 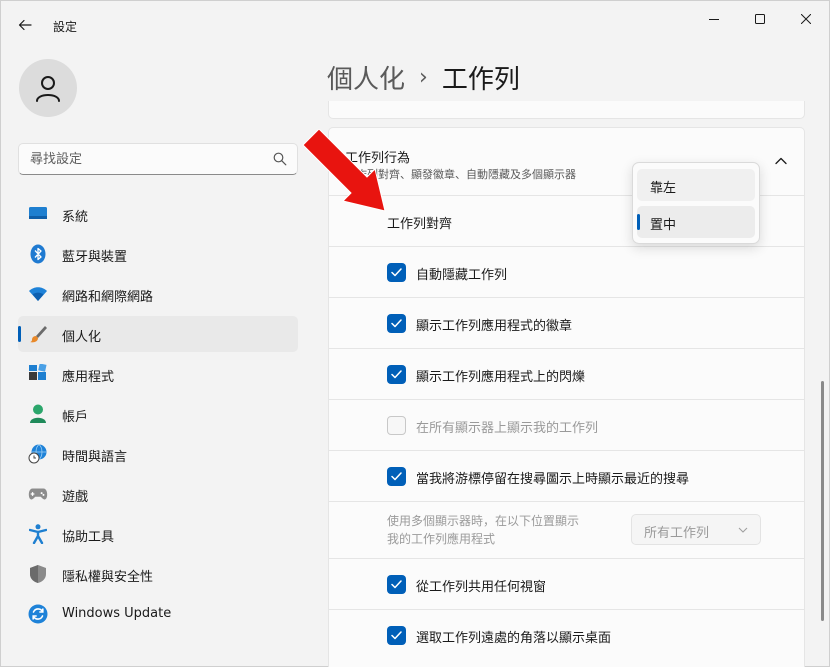 I want to click on scrollbar-thumb, so click(x=822, y=501).